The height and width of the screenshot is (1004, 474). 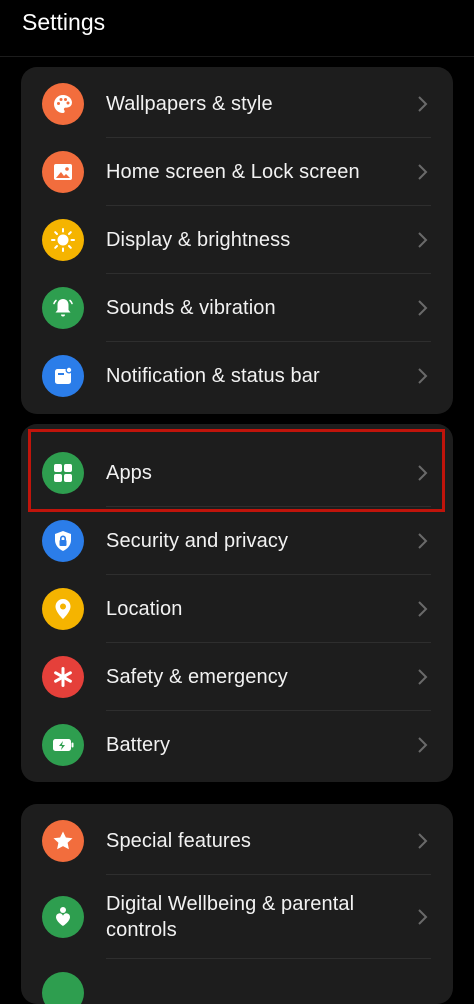 What do you see at coordinates (191, 307) in the screenshot?
I see `settings-item-label: Sounds & vibration` at bounding box center [191, 307].